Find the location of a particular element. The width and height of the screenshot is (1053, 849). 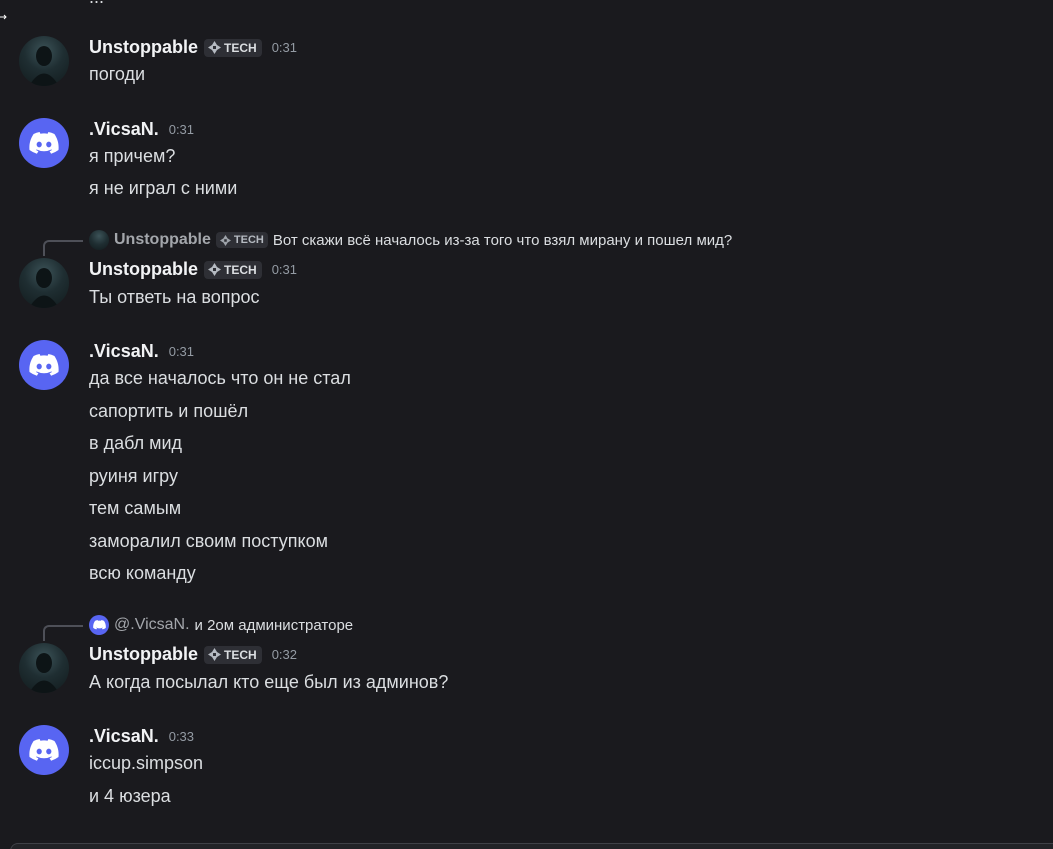

message-text: Ты ответь на вопрос is located at coordinates (174, 297).